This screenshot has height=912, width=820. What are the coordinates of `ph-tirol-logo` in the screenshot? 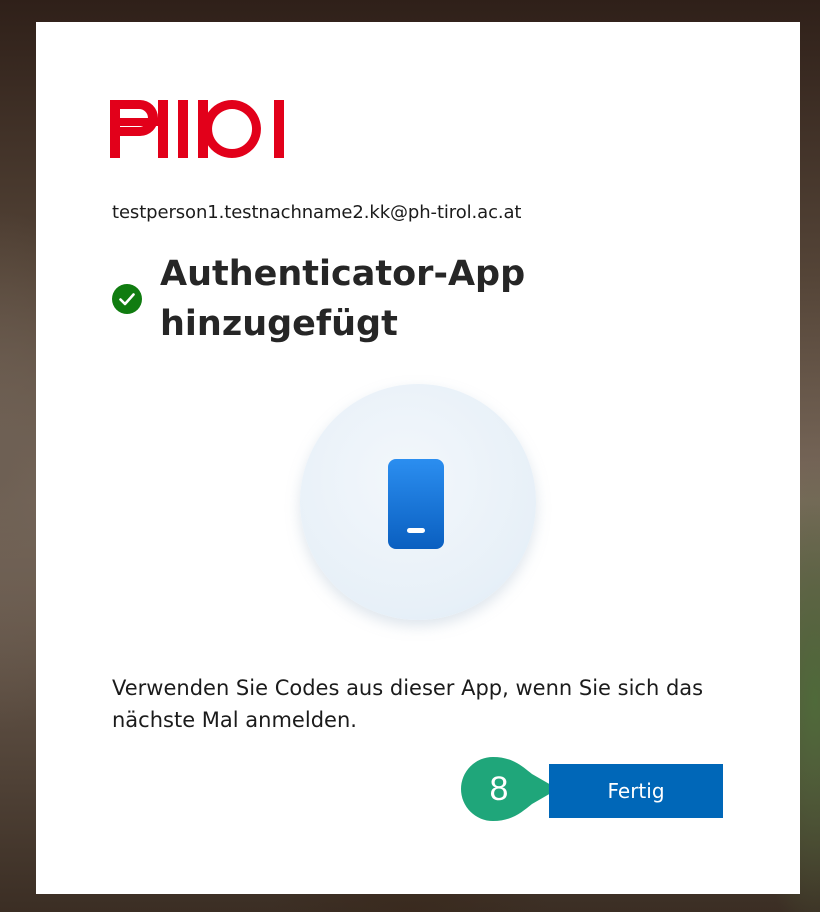 It's located at (197, 129).